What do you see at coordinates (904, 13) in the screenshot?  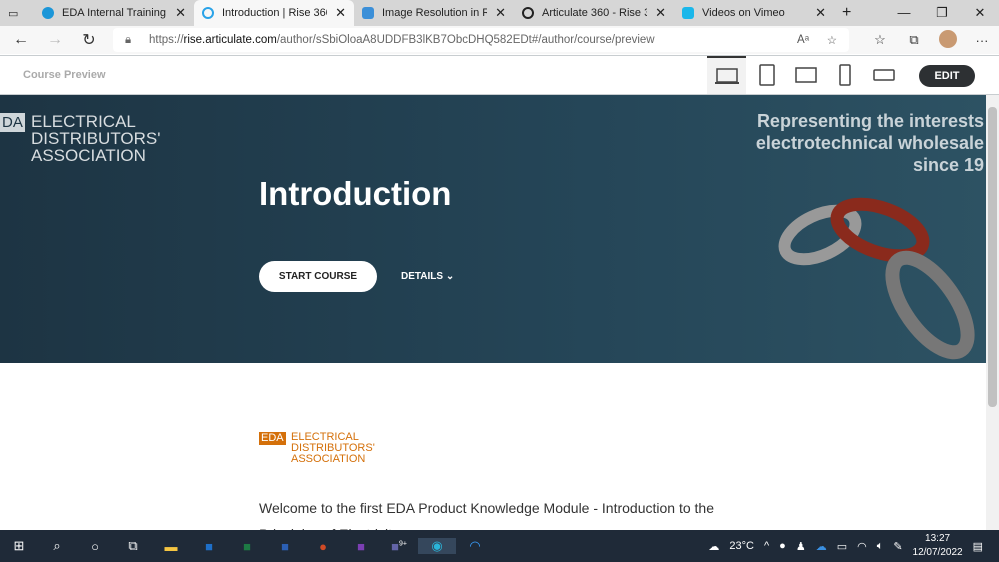 I see `minimize-icon: —` at bounding box center [904, 13].